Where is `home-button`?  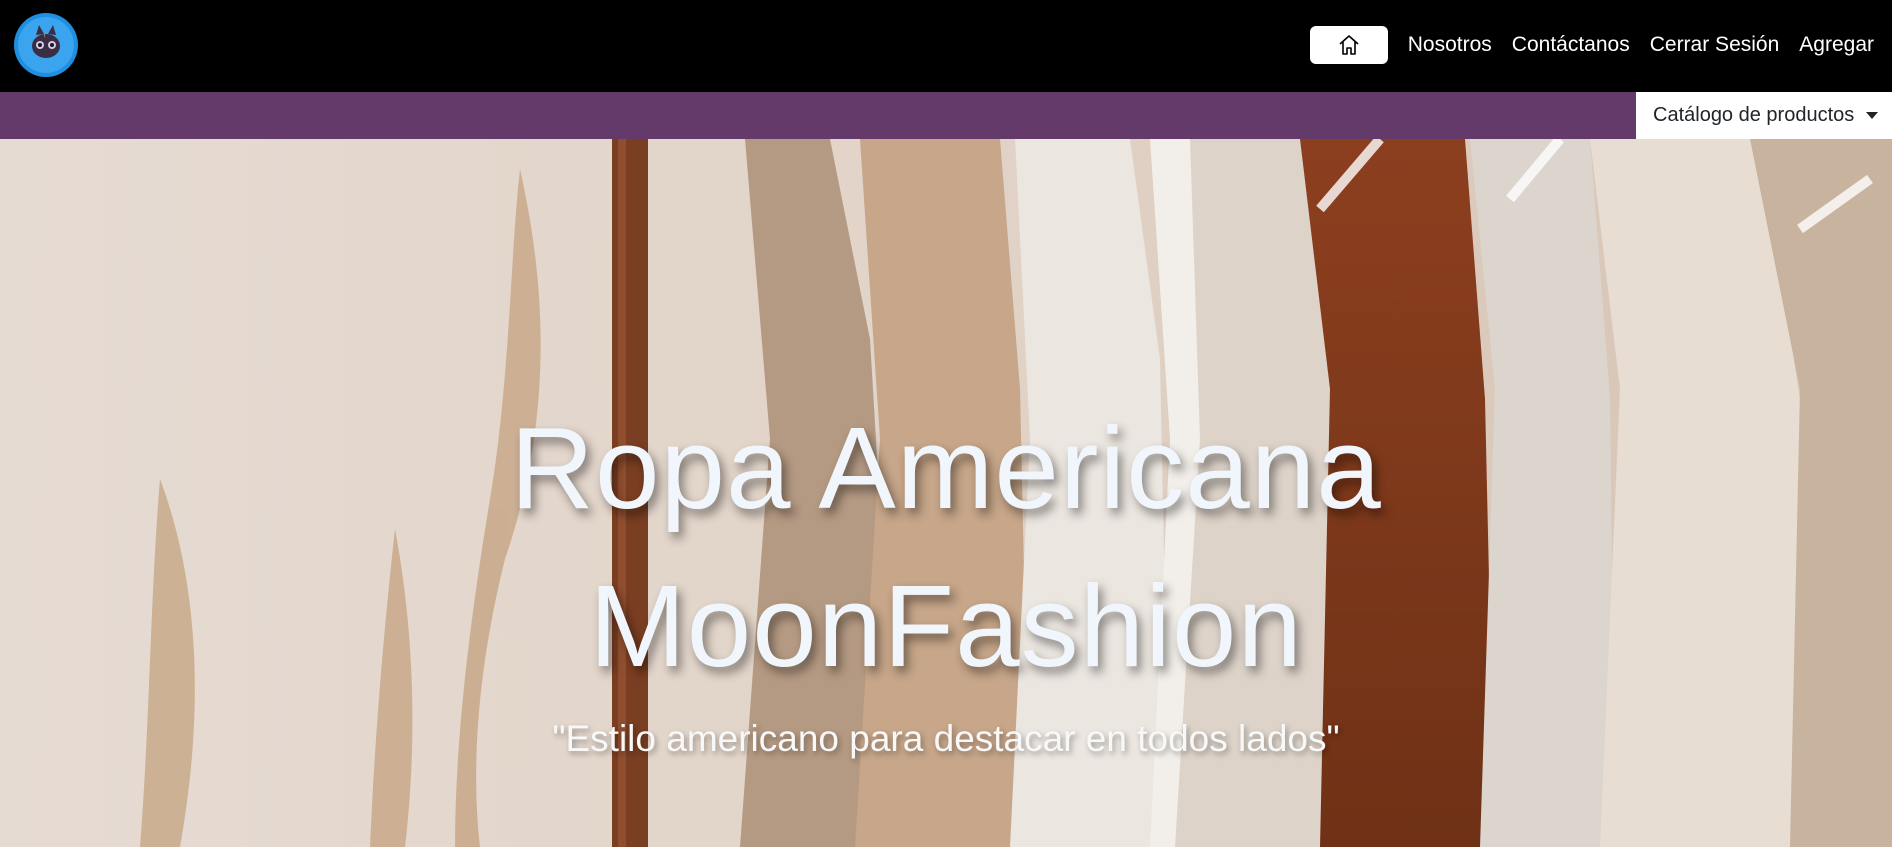
home-button is located at coordinates (1348, 45).